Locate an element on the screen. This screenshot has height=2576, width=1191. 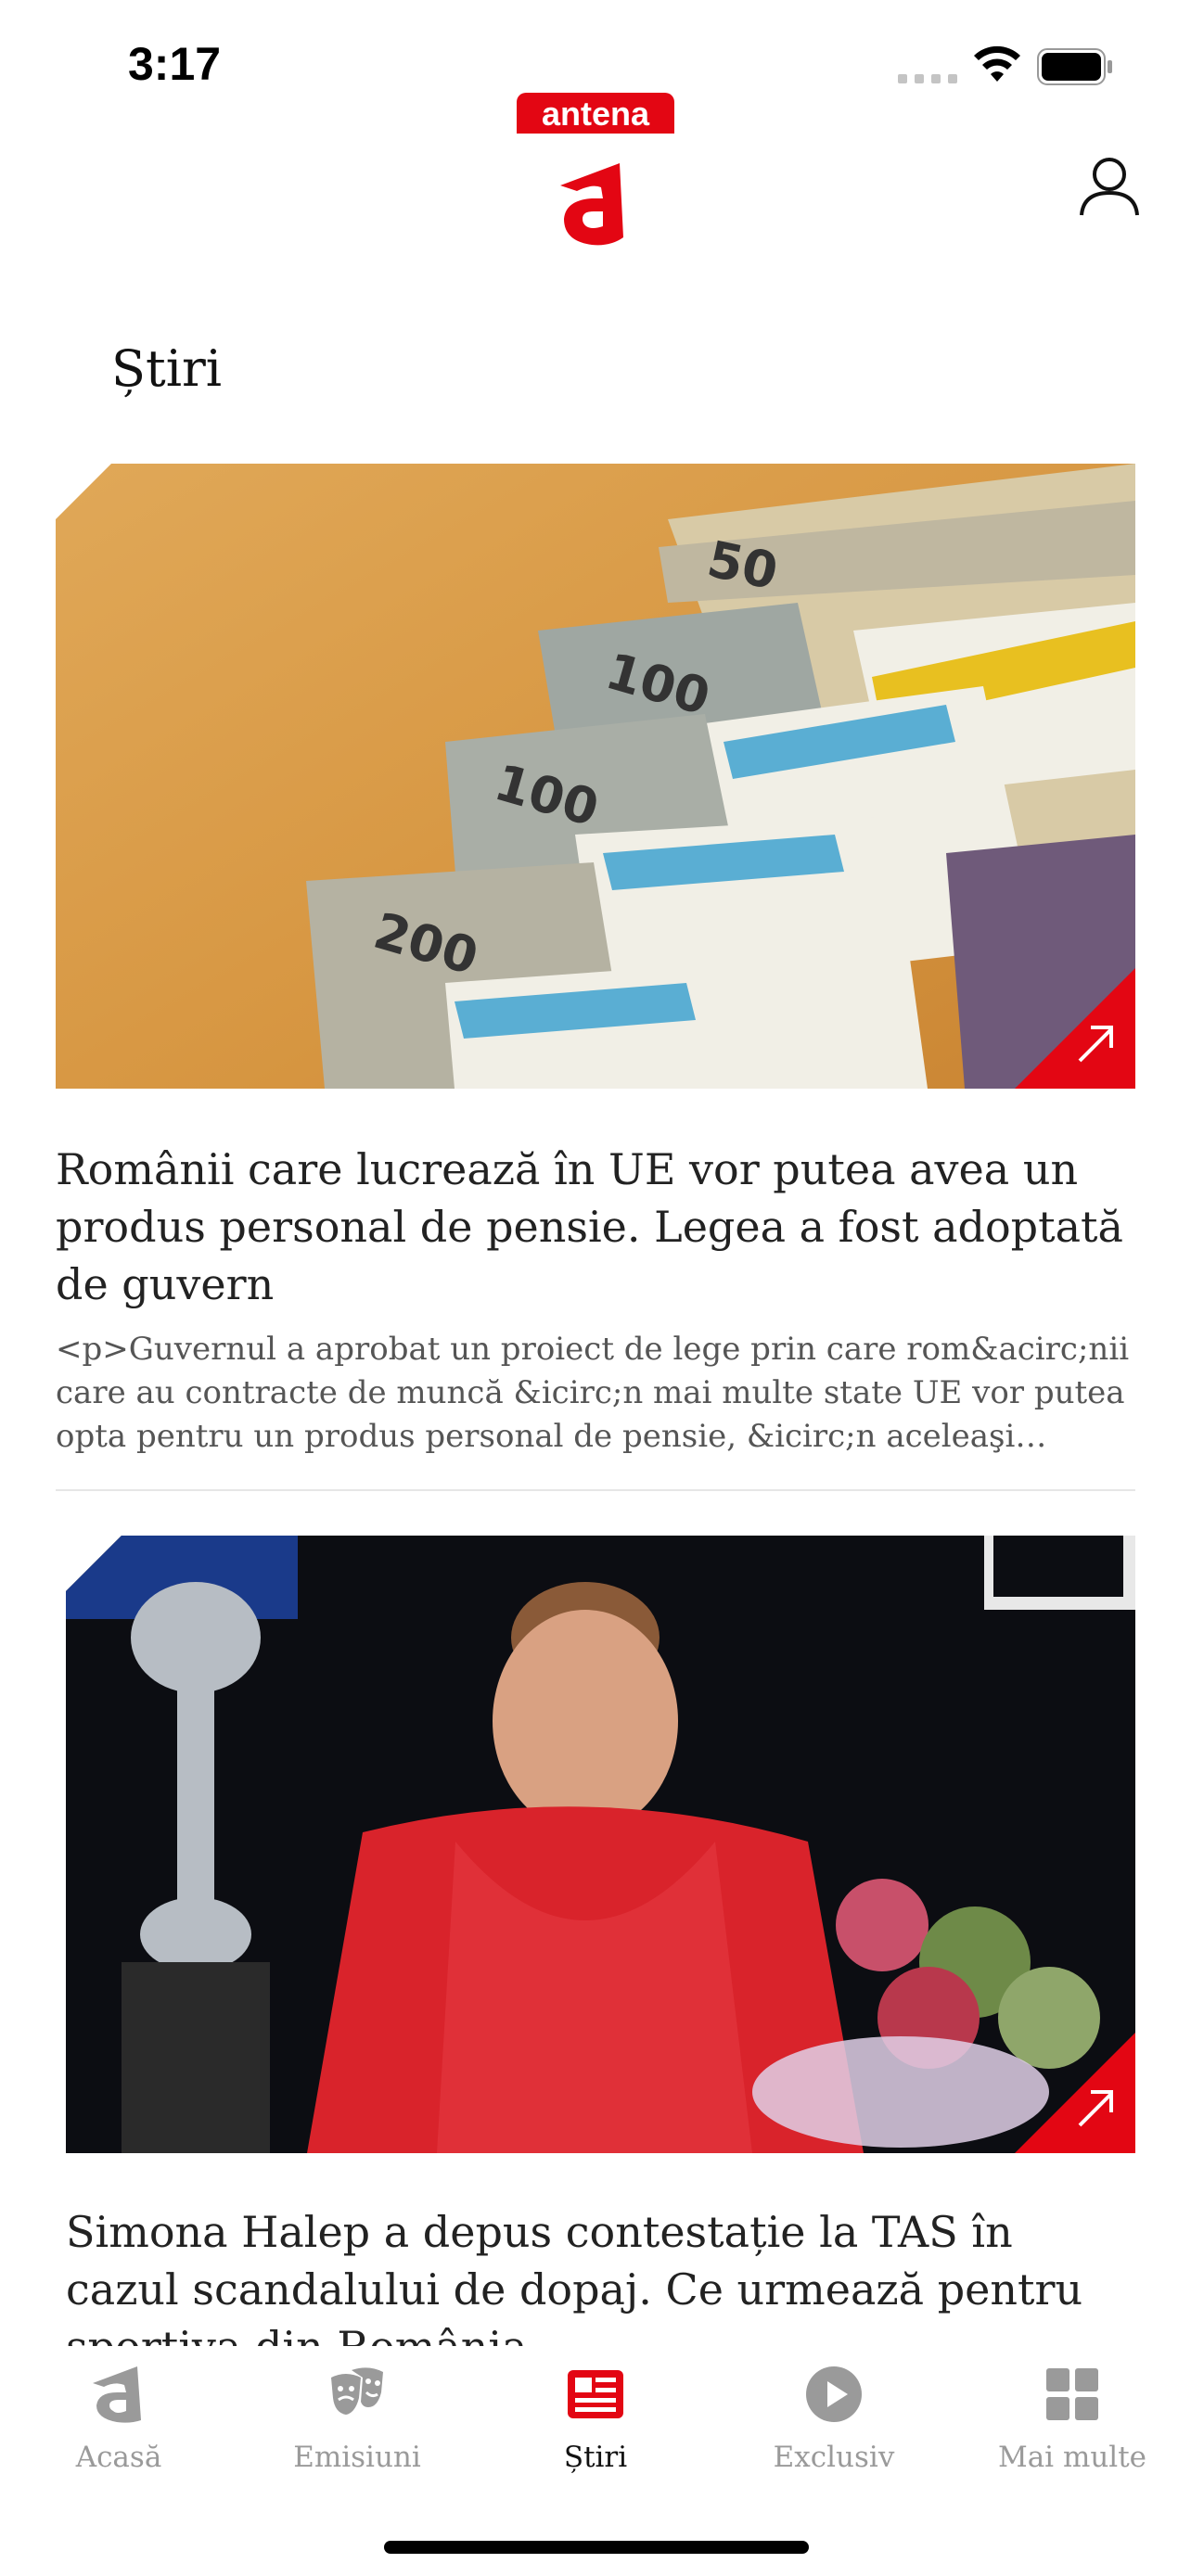
antena-logo-text: antena is located at coordinates (595, 113).